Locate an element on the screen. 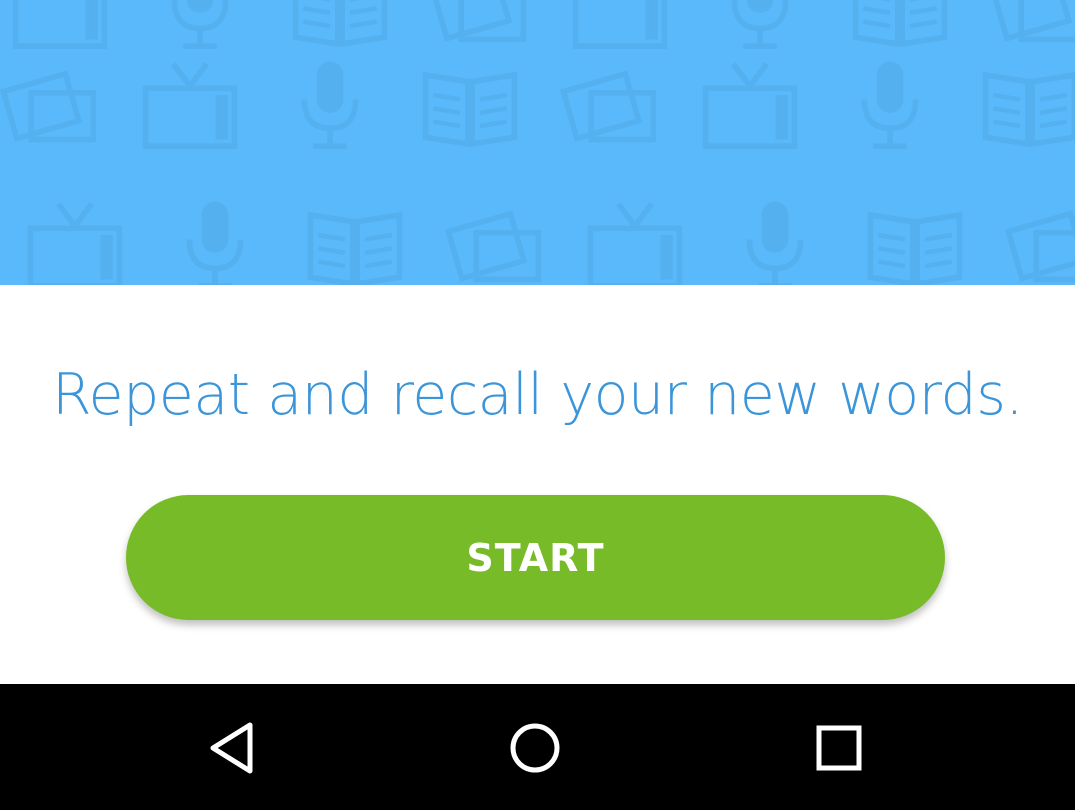 This screenshot has height=810, width=1075. back-icon is located at coordinates (231, 748).